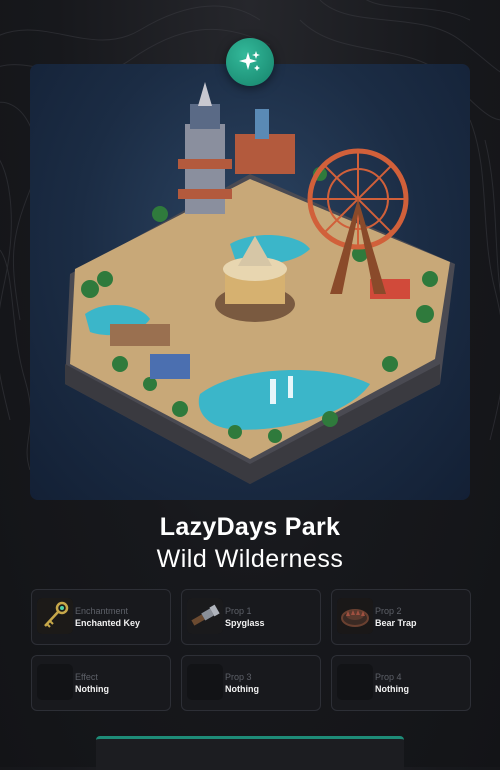 This screenshot has width=500, height=770. What do you see at coordinates (245, 623) in the screenshot?
I see `slot-value: Spyglass` at bounding box center [245, 623].